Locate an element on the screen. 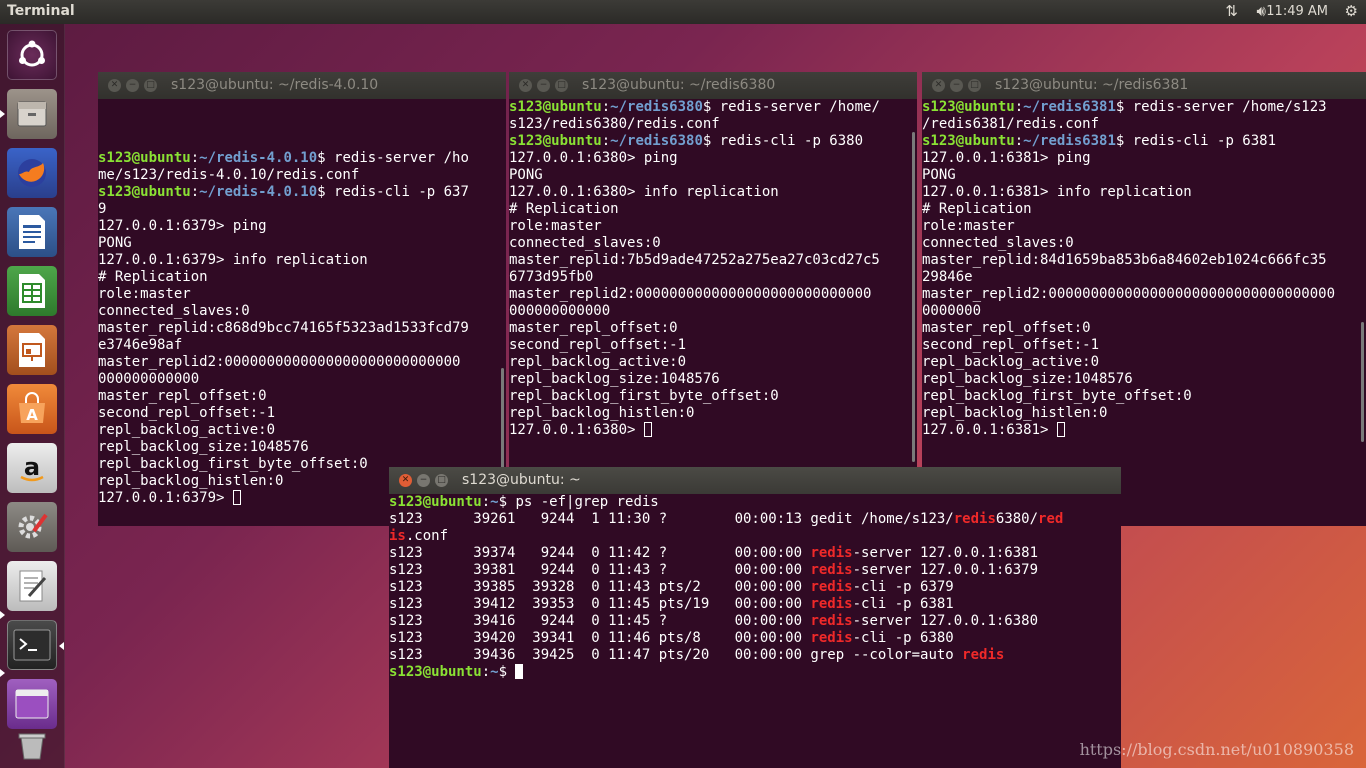  terminal-text: -server 127.0.0.1:6379 is located at coordinates (945, 570).